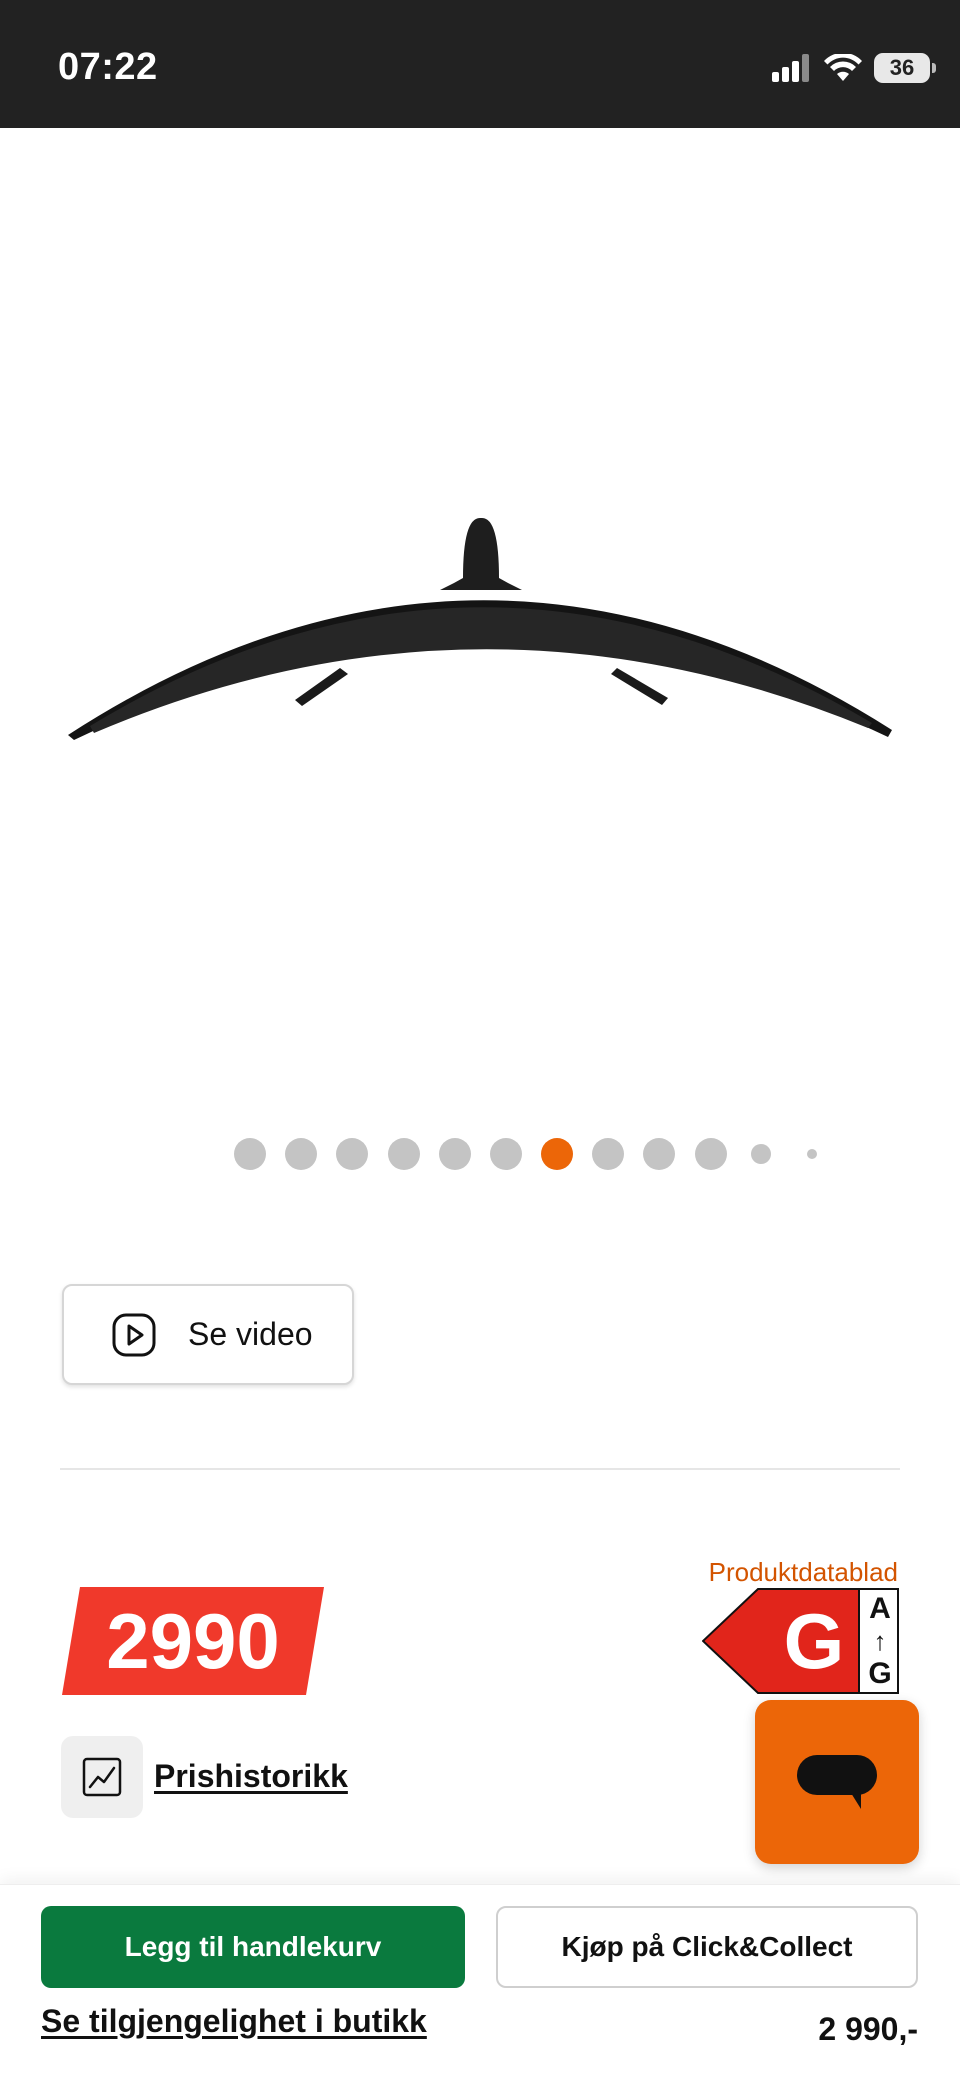  I want to click on divider, so click(480, 1469).